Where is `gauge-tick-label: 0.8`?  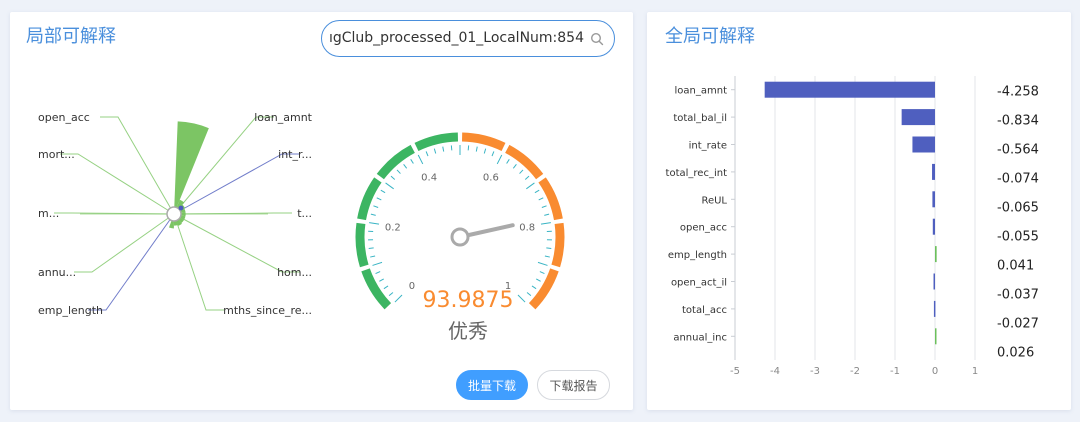
gauge-tick-label: 0.8 is located at coordinates (527, 227).